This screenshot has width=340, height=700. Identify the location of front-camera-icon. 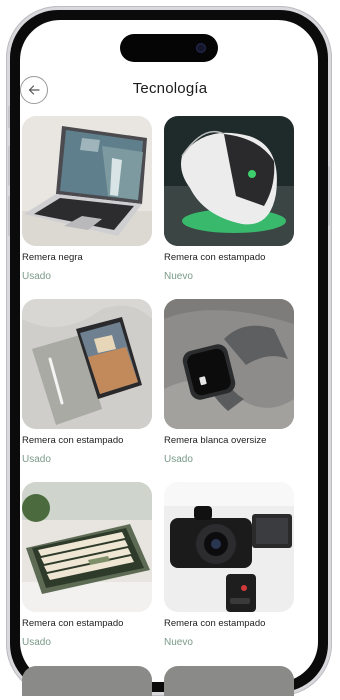
(201, 48).